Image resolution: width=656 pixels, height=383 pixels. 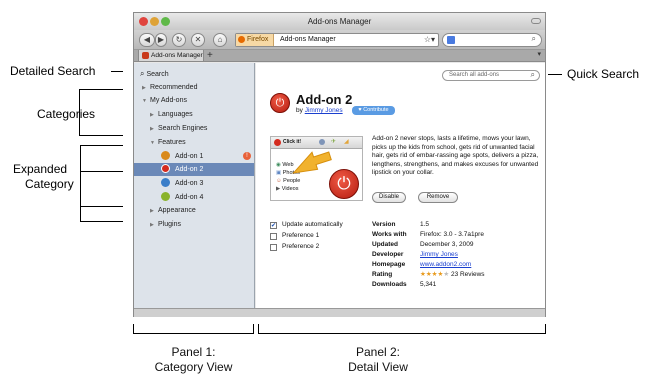 I want to click on zoom-window-button, so click(x=165, y=21).